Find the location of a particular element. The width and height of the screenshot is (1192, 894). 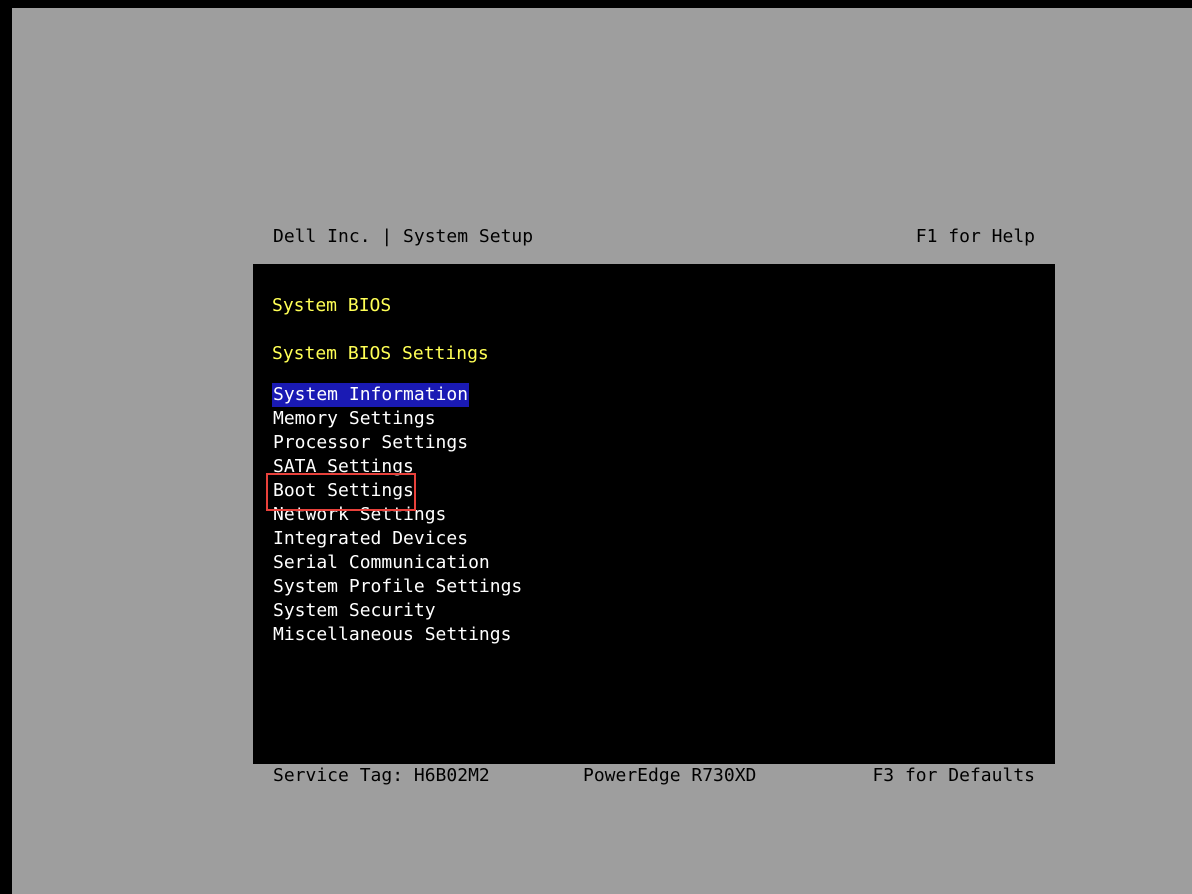

menu-item-label: Boot Settings is located at coordinates (343, 490).